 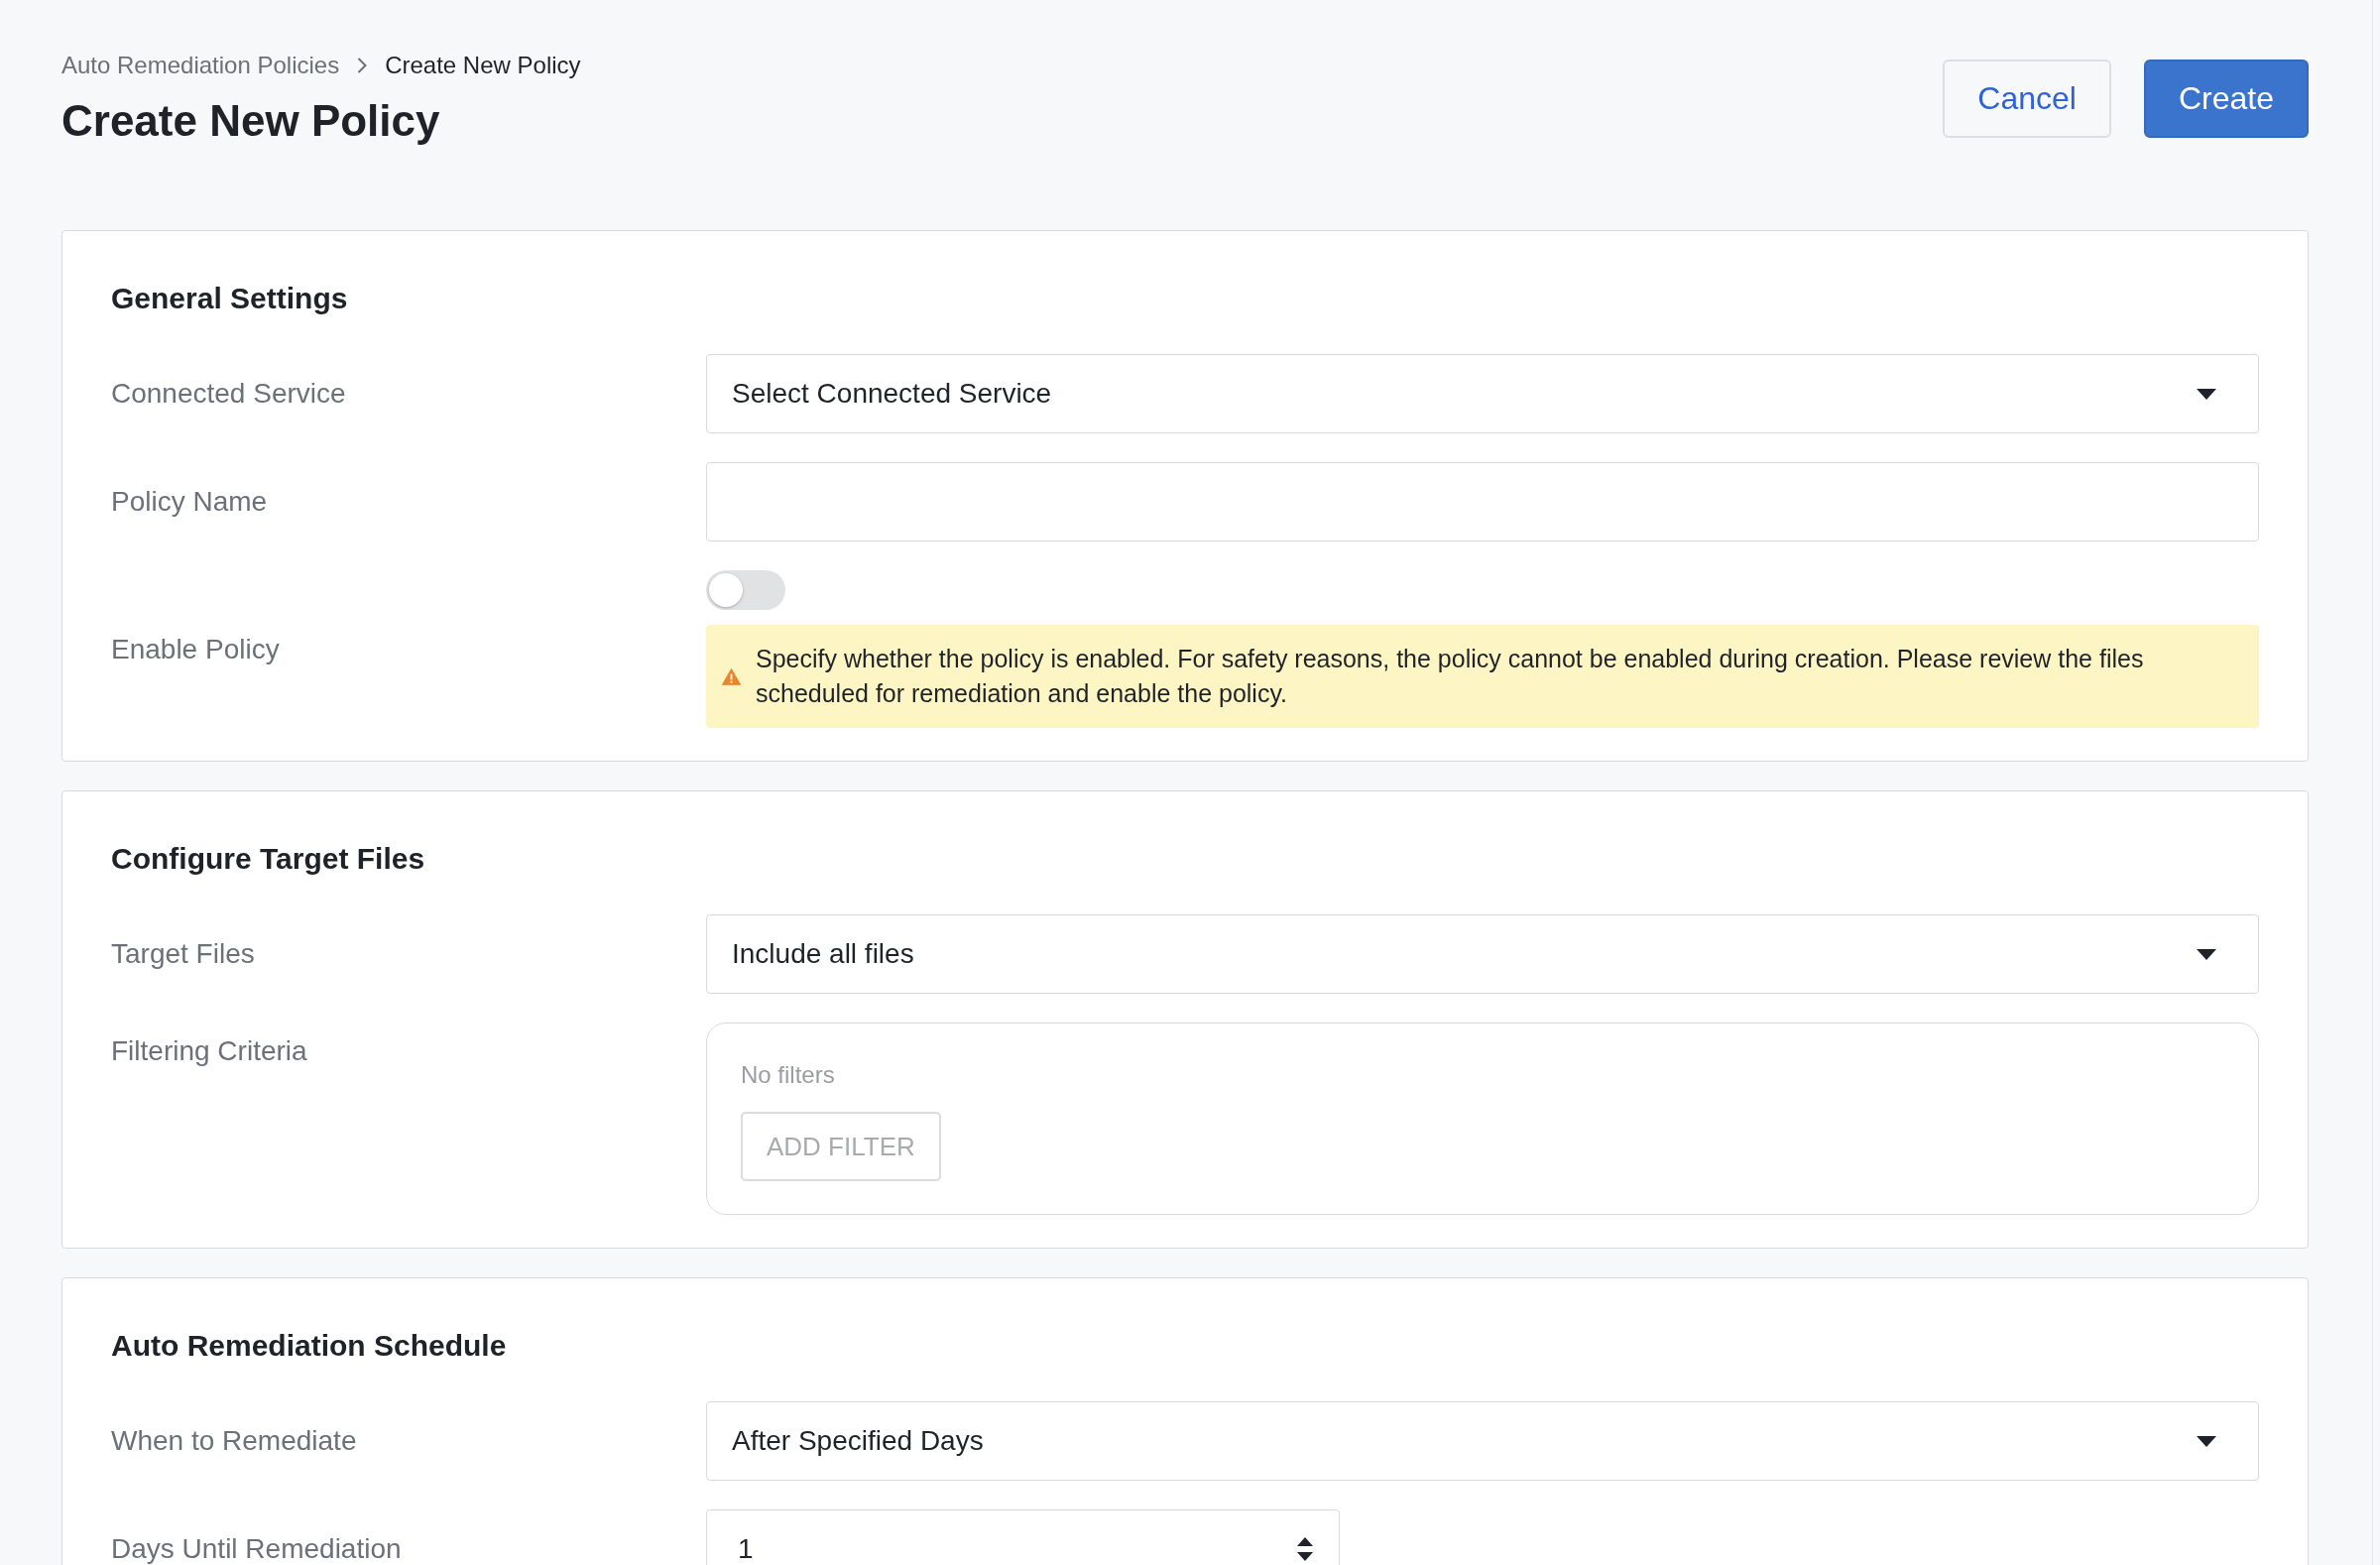 What do you see at coordinates (200, 65) in the screenshot?
I see `breadcrumb-link: Auto Remediation Policies` at bounding box center [200, 65].